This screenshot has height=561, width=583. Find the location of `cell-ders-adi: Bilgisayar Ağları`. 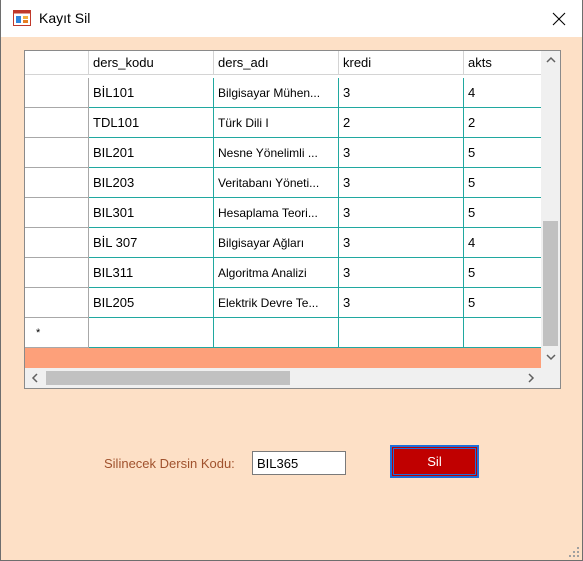

cell-ders-adi: Bilgisayar Ağları is located at coordinates (276, 243).